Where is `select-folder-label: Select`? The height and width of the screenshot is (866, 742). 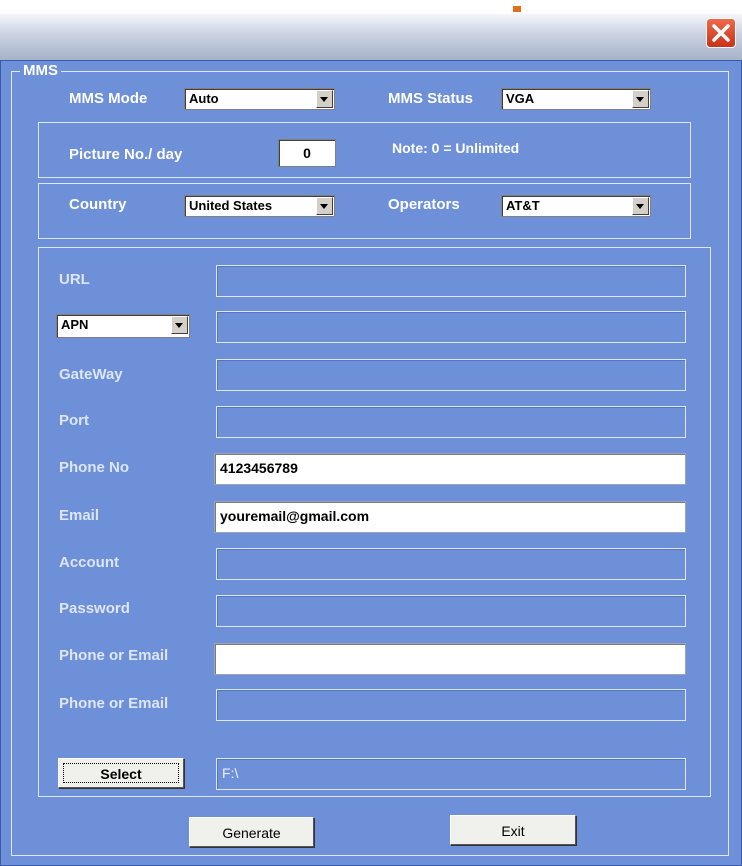 select-folder-label: Select is located at coordinates (121, 774).